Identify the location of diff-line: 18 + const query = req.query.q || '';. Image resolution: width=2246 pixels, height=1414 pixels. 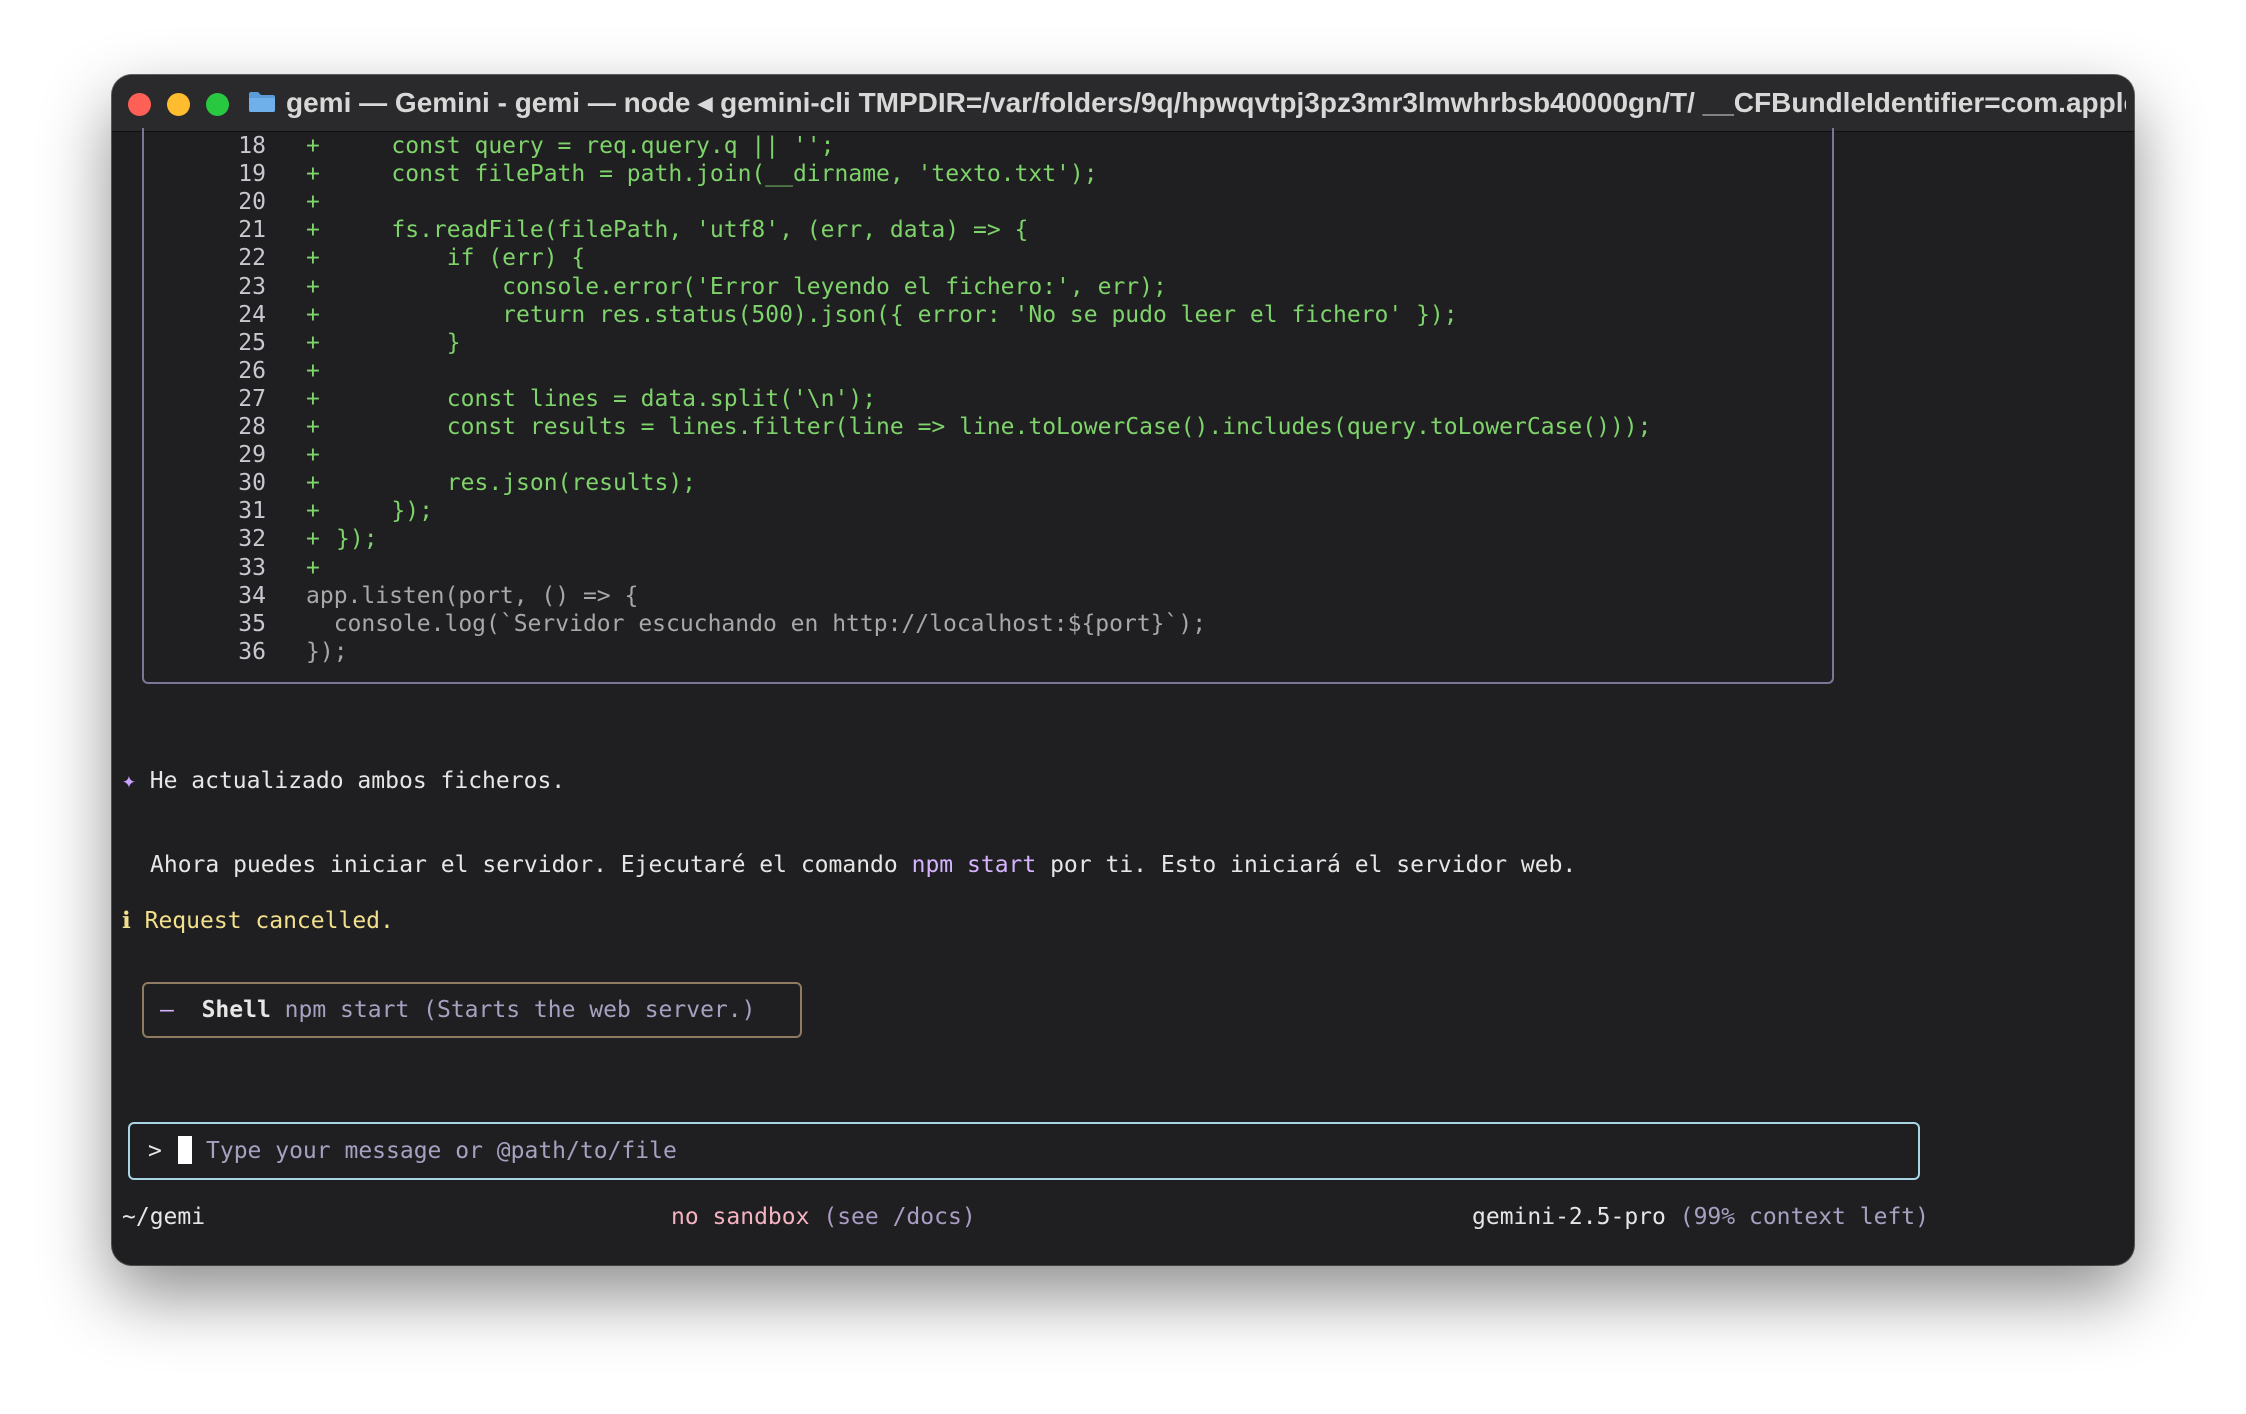
(972, 146).